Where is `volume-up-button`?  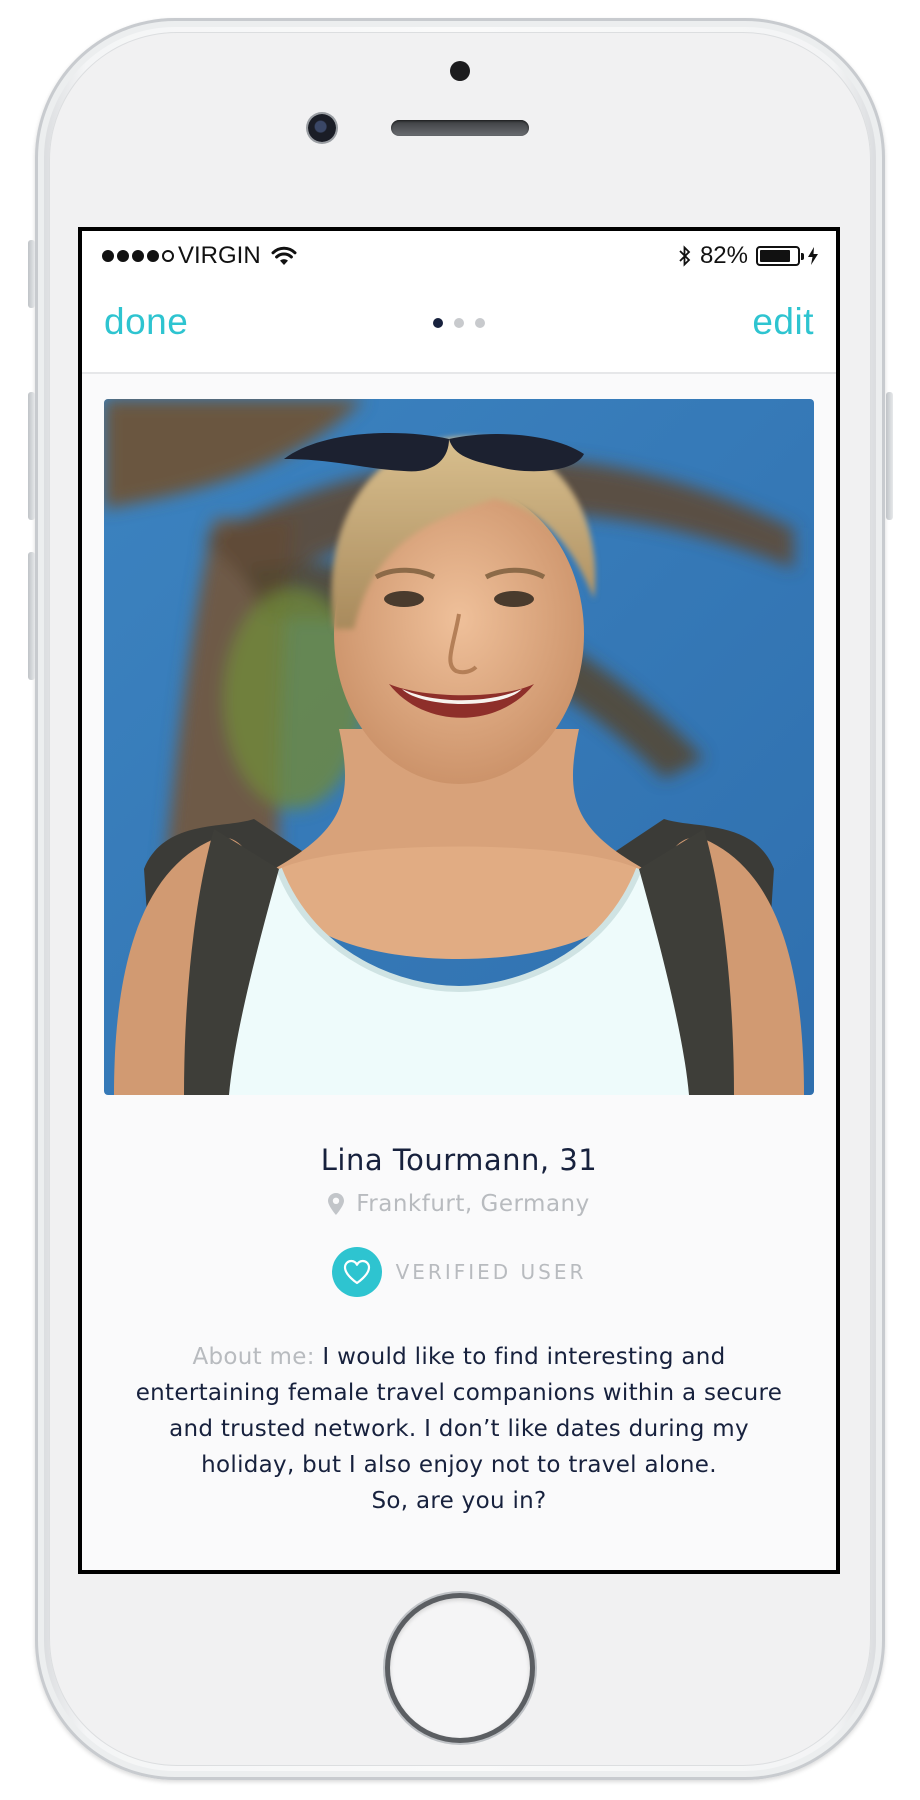 volume-up-button is located at coordinates (31, 456).